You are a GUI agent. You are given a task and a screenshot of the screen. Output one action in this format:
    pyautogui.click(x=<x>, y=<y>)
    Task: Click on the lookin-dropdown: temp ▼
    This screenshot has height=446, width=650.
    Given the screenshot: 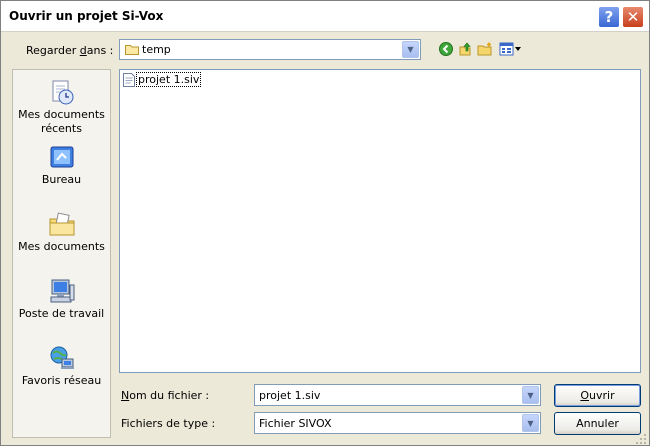 What is the action you would take?
    pyautogui.click(x=270, y=49)
    